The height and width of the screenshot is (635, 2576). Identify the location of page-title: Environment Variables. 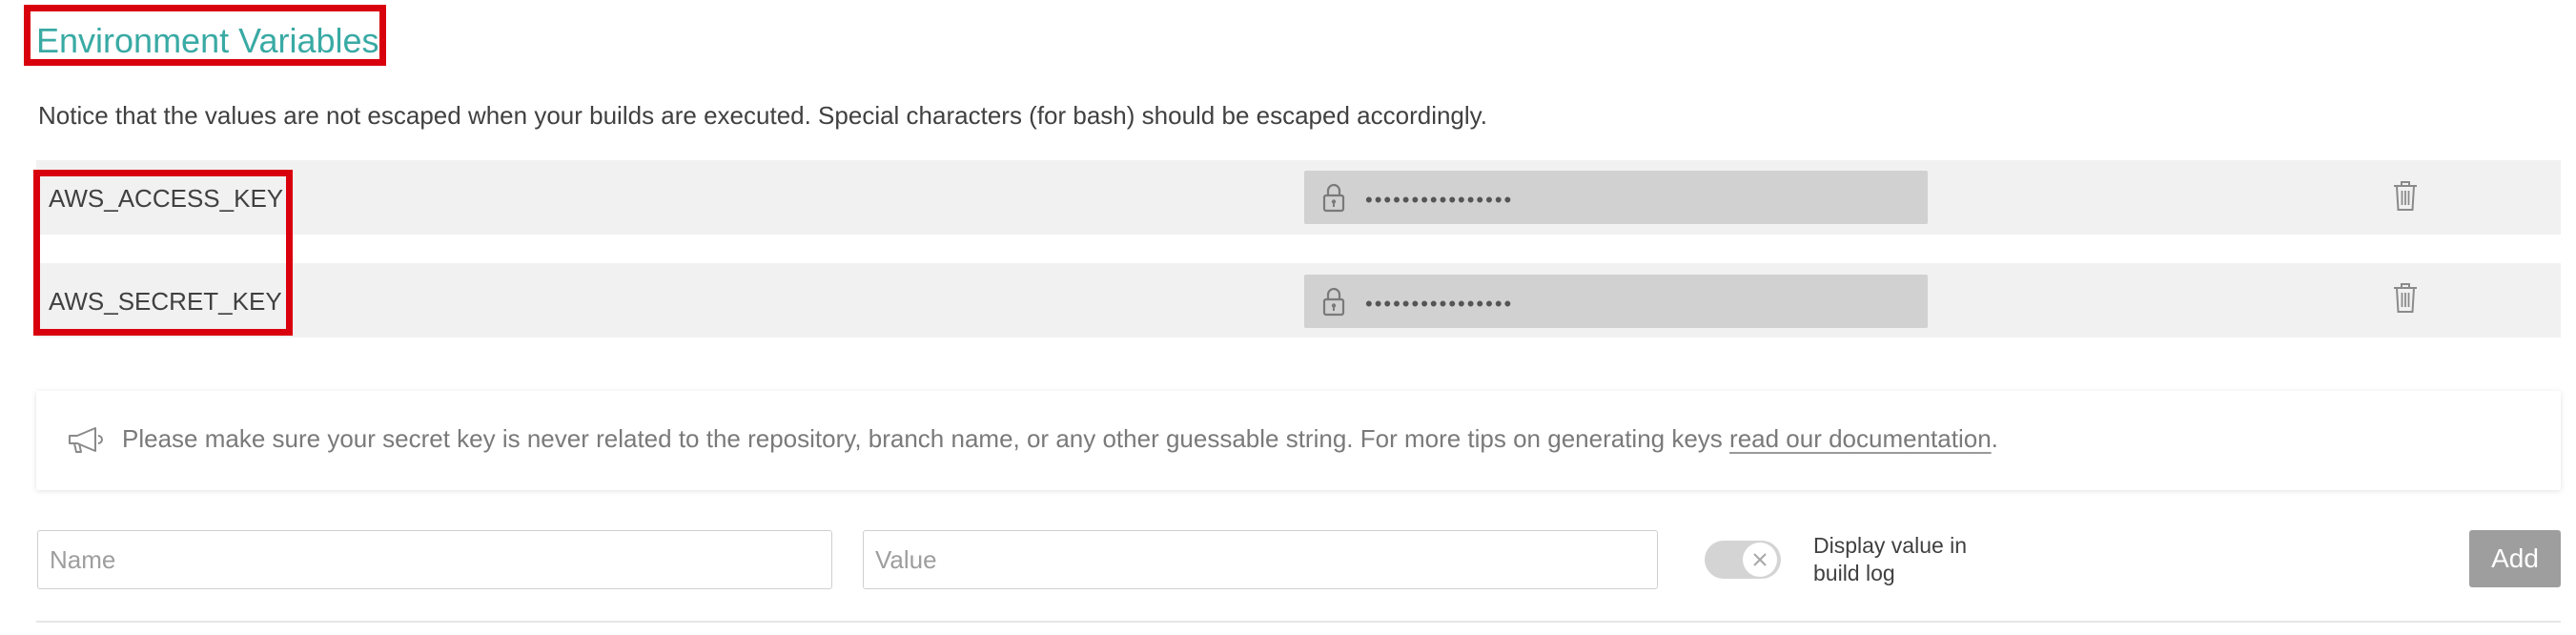
(207, 40).